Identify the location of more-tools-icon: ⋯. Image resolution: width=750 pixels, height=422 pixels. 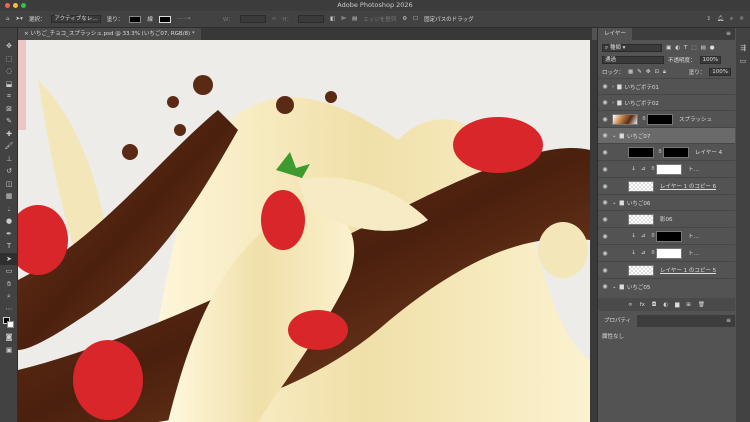
(9, 309).